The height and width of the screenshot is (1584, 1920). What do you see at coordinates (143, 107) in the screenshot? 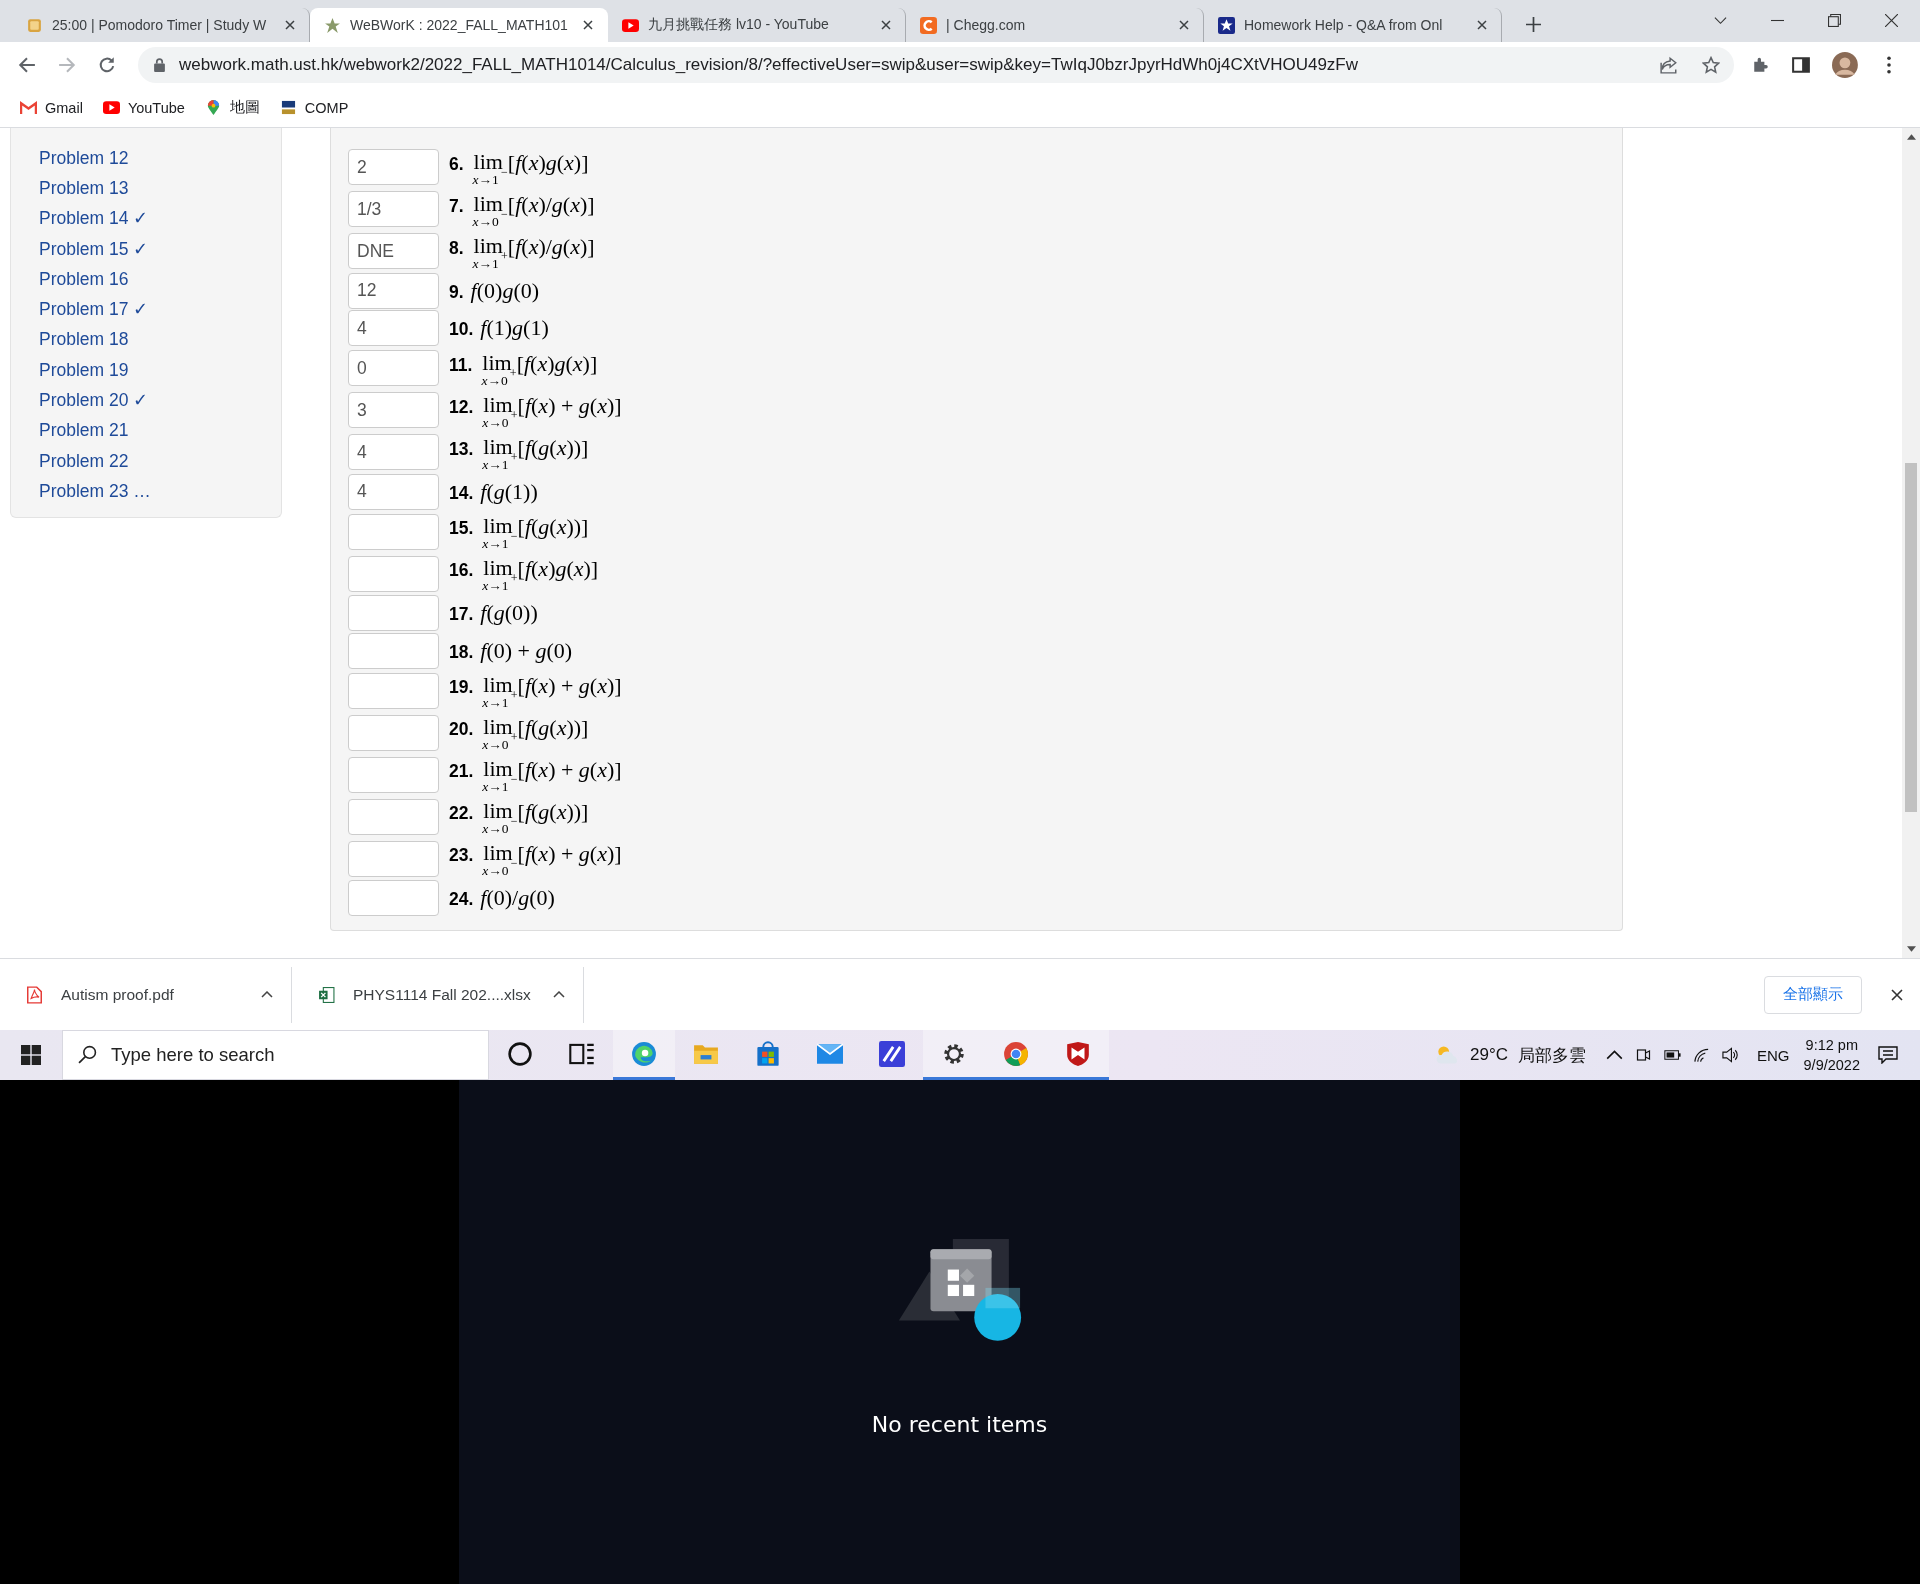
I see `bookmark-link: YouTube` at bounding box center [143, 107].